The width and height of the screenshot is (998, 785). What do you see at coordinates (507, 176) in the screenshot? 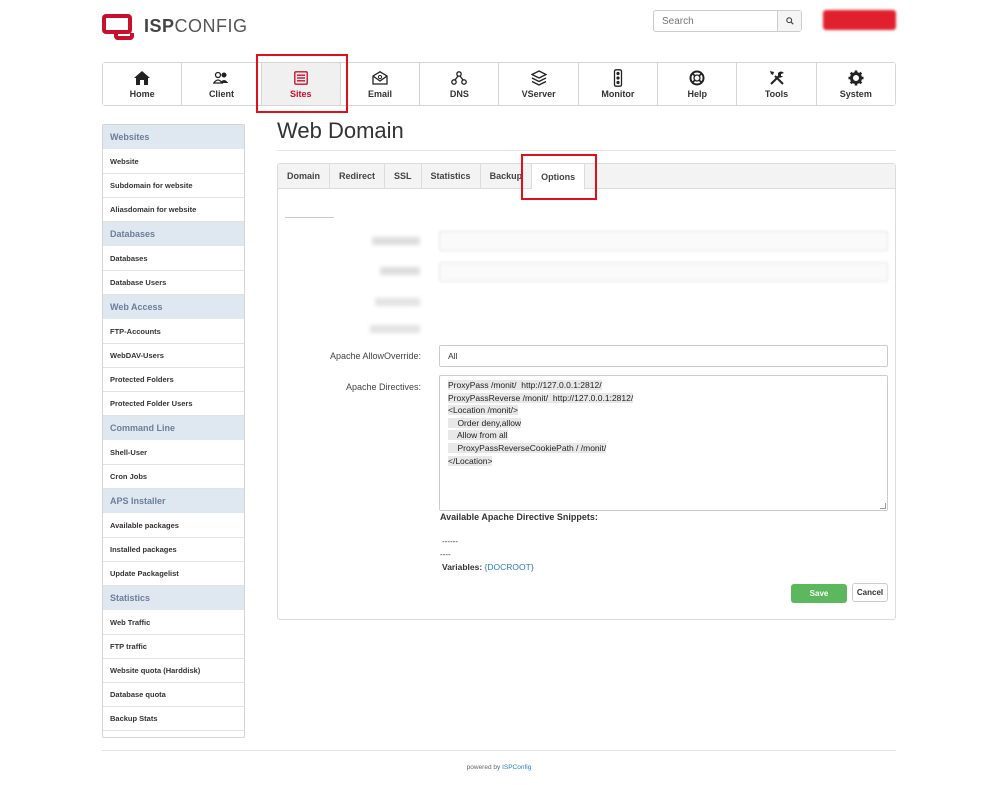
I see `tab-backup: Backup` at bounding box center [507, 176].